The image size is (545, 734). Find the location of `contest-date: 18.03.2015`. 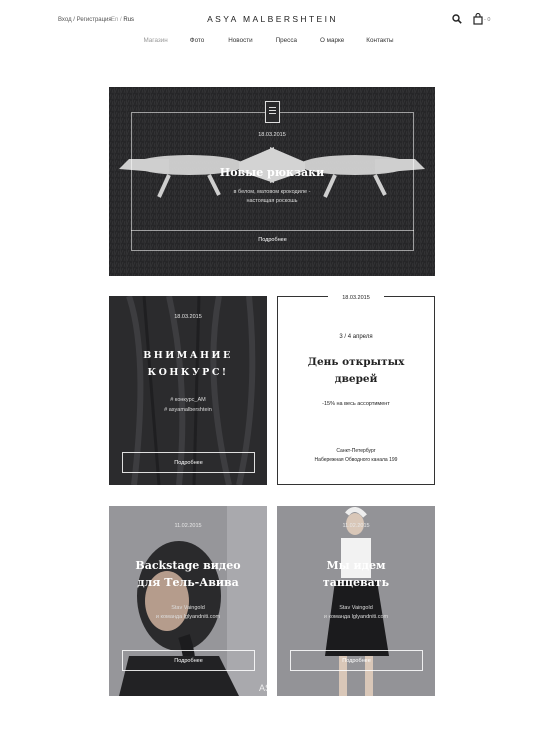

contest-date: 18.03.2015 is located at coordinates (188, 317).